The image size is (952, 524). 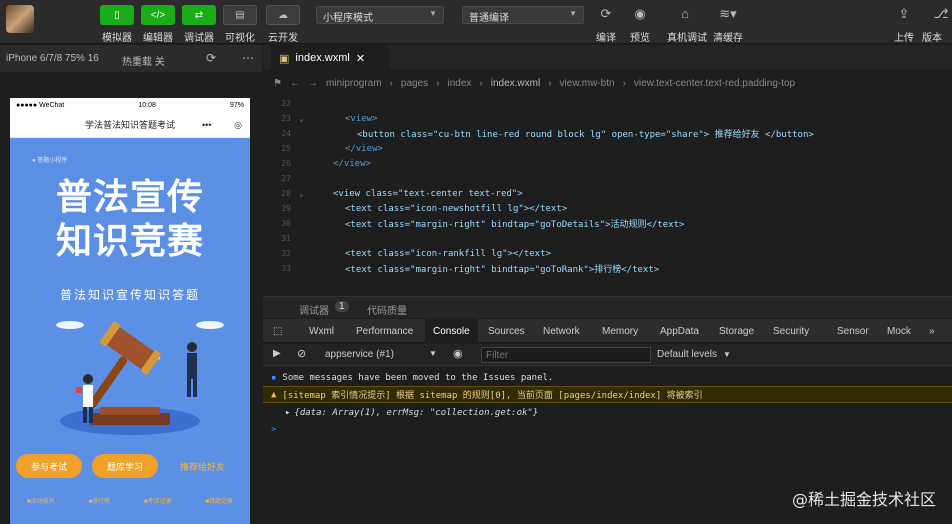 What do you see at coordinates (566, 355) in the screenshot?
I see `filter-input` at bounding box center [566, 355].